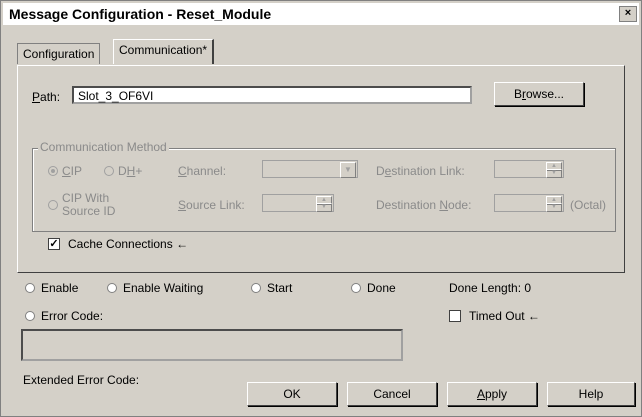 This screenshot has width=642, height=417. What do you see at coordinates (529, 169) in the screenshot?
I see `destination-link-spinner: ▲ ▼` at bounding box center [529, 169].